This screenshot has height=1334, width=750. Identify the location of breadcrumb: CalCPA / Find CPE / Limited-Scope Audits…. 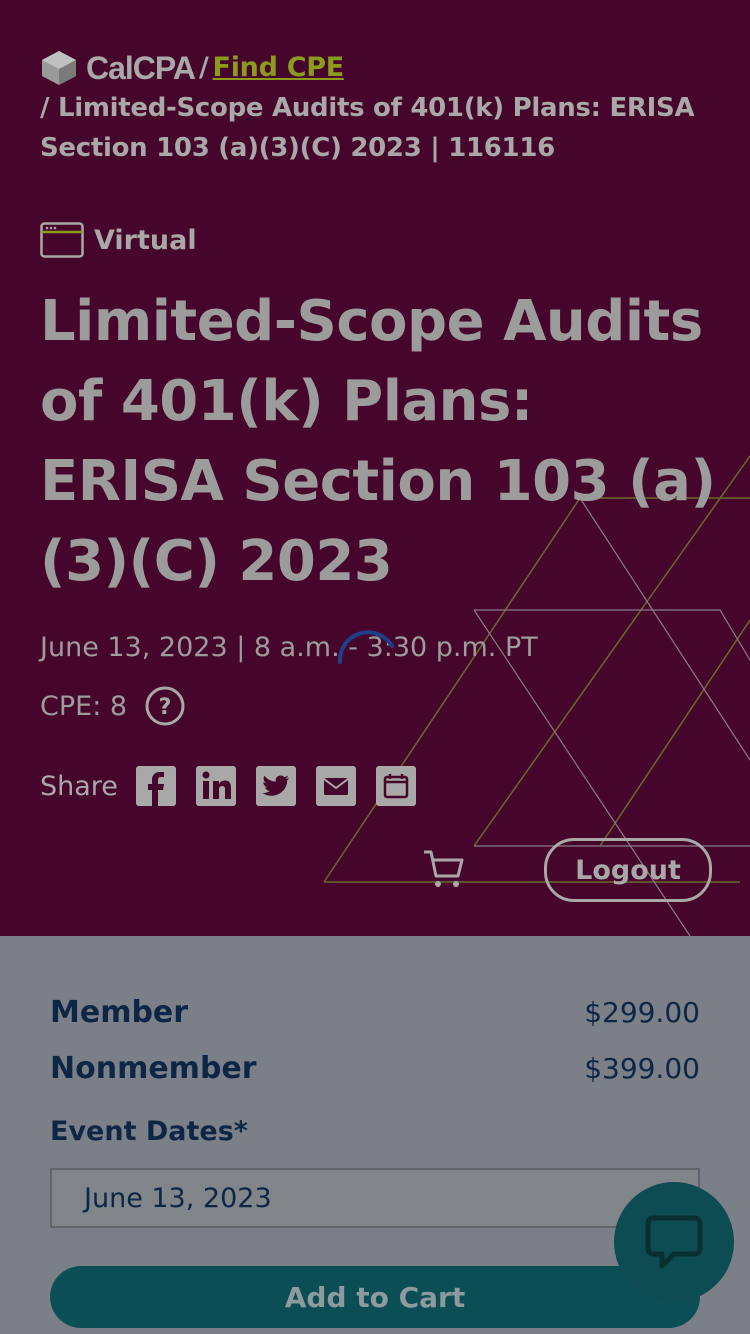
(380, 108).